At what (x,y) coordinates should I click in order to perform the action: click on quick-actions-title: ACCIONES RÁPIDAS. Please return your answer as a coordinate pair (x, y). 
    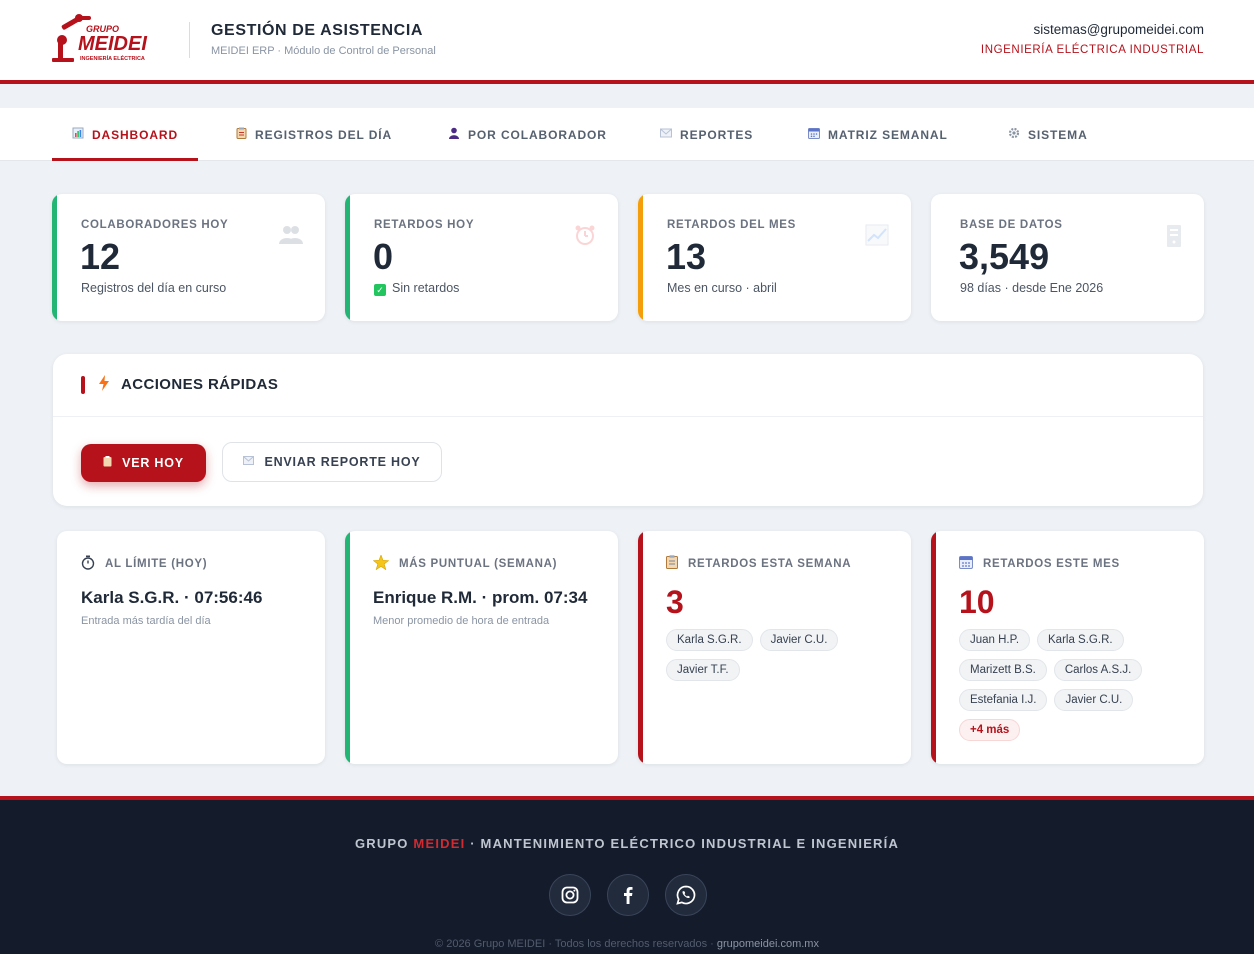
    Looking at the image, I should click on (200, 384).